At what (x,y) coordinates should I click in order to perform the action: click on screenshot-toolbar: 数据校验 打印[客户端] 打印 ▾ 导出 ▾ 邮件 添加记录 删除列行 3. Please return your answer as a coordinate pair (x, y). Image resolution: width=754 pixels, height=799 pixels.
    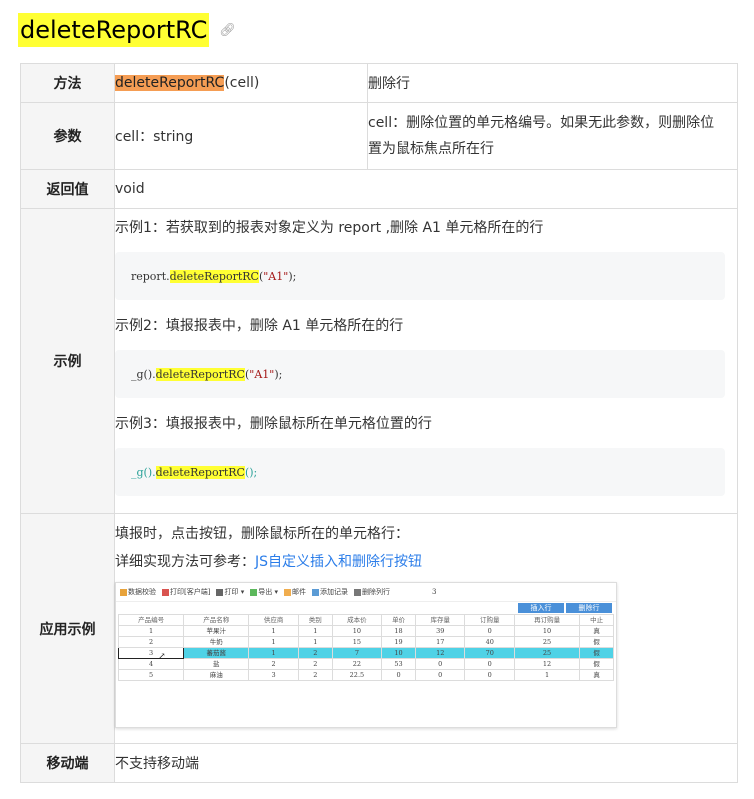
    Looking at the image, I should click on (366, 592).